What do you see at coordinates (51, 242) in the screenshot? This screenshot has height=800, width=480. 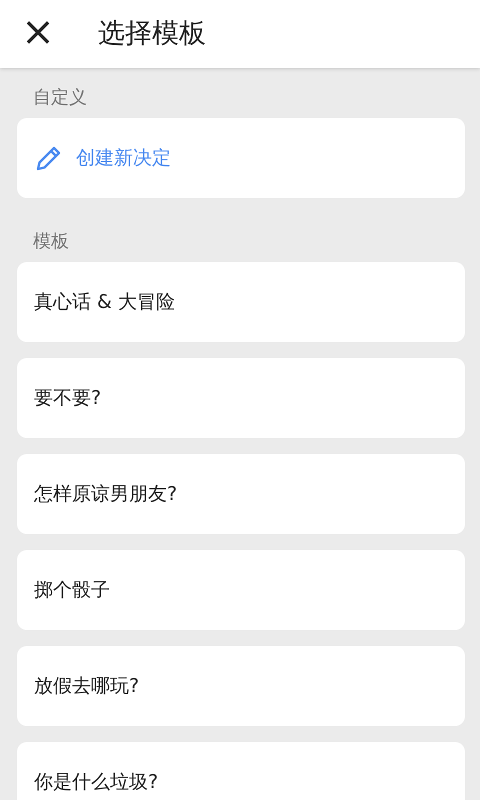 I see `section-label: 模板` at bounding box center [51, 242].